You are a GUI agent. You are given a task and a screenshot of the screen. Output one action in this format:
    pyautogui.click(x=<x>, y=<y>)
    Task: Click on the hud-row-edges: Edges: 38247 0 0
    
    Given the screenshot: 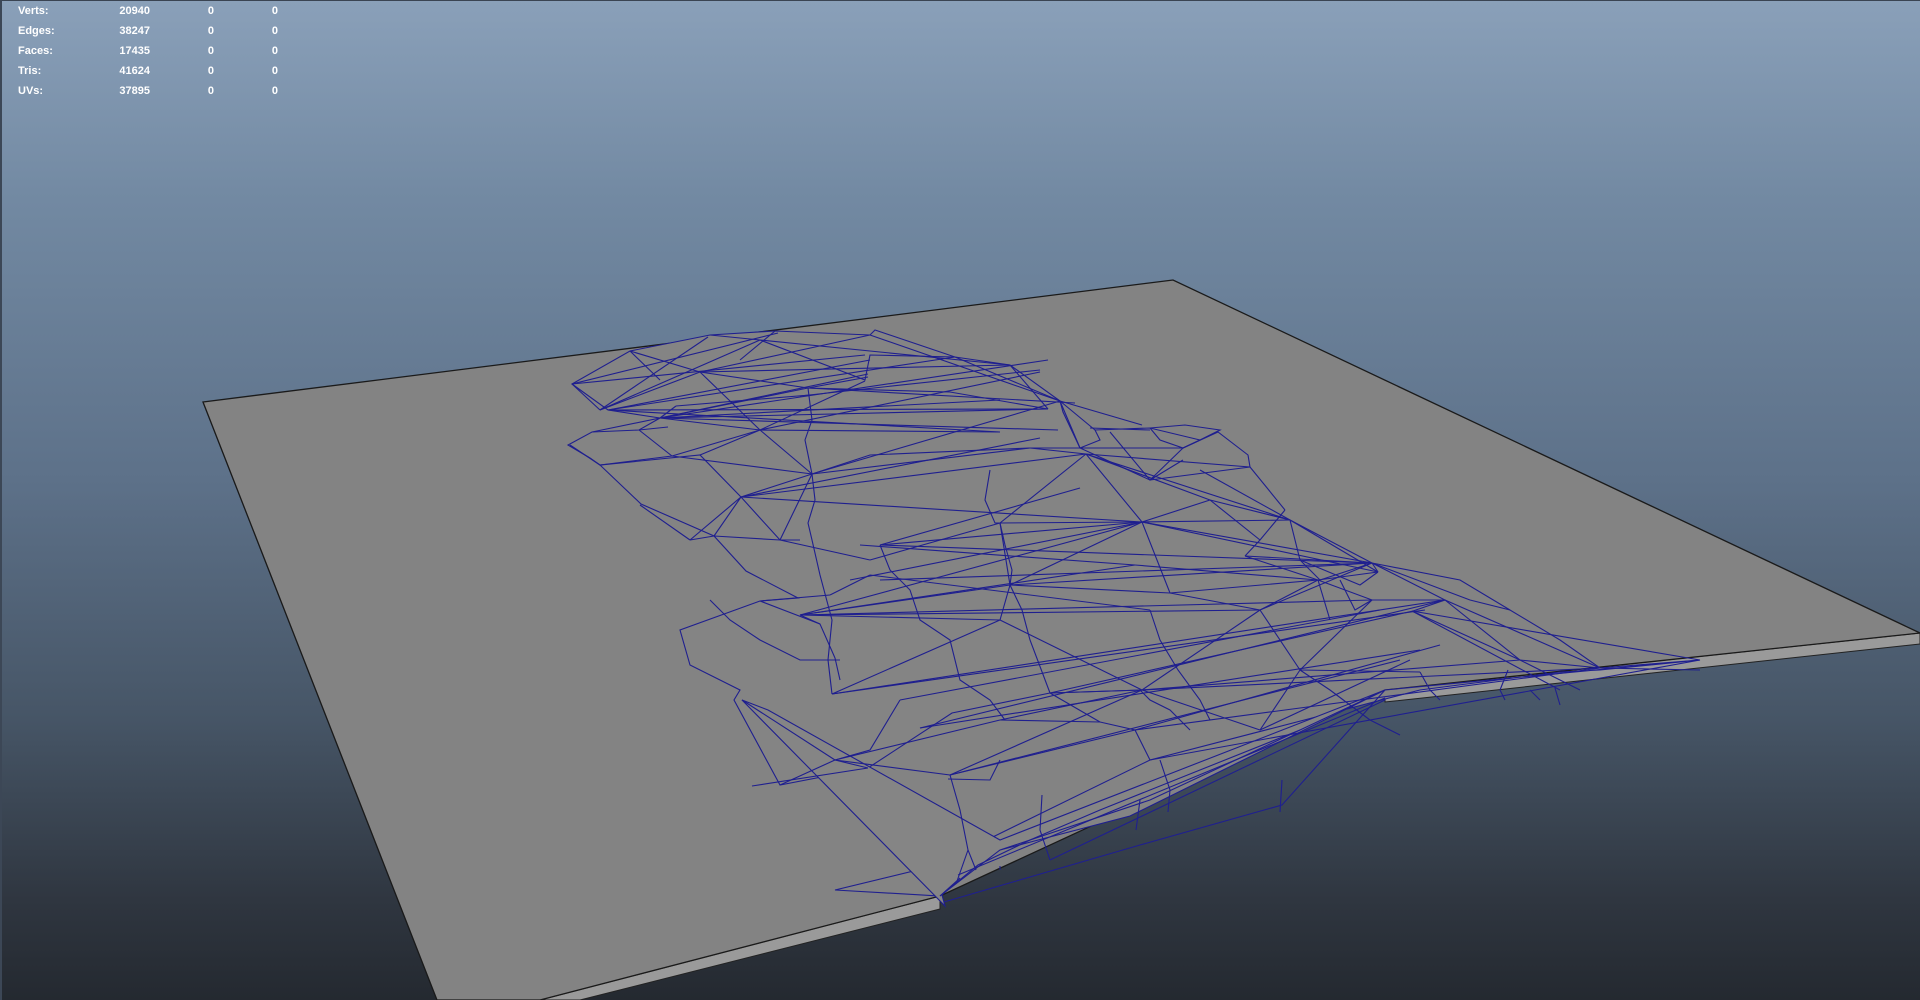 What is the action you would take?
    pyautogui.click(x=148, y=31)
    